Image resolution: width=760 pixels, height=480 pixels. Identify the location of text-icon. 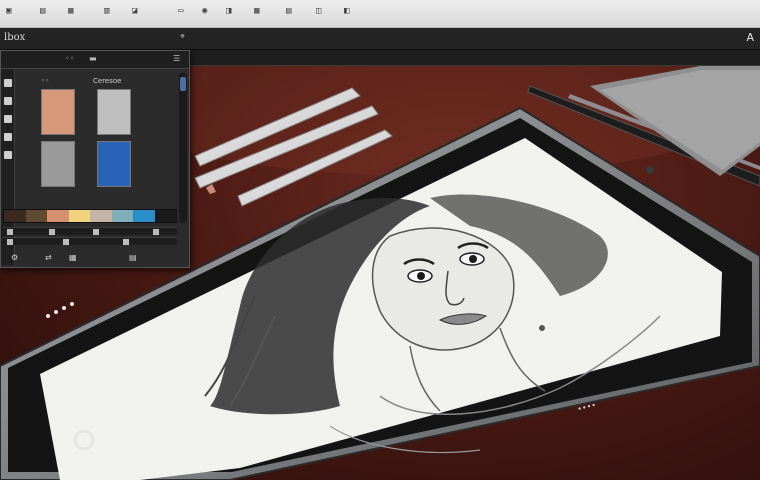
(8, 137).